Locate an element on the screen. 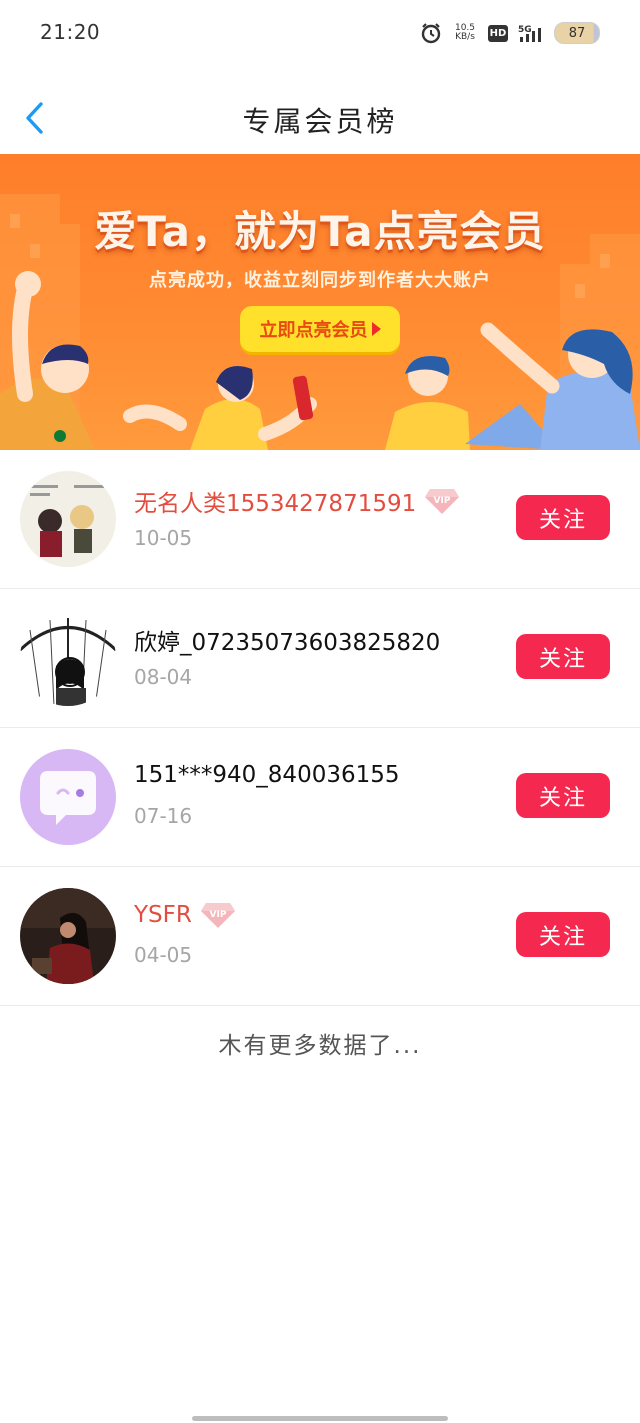 This screenshot has height=1423, width=640. member-date: 10-05 is located at coordinates (163, 538).